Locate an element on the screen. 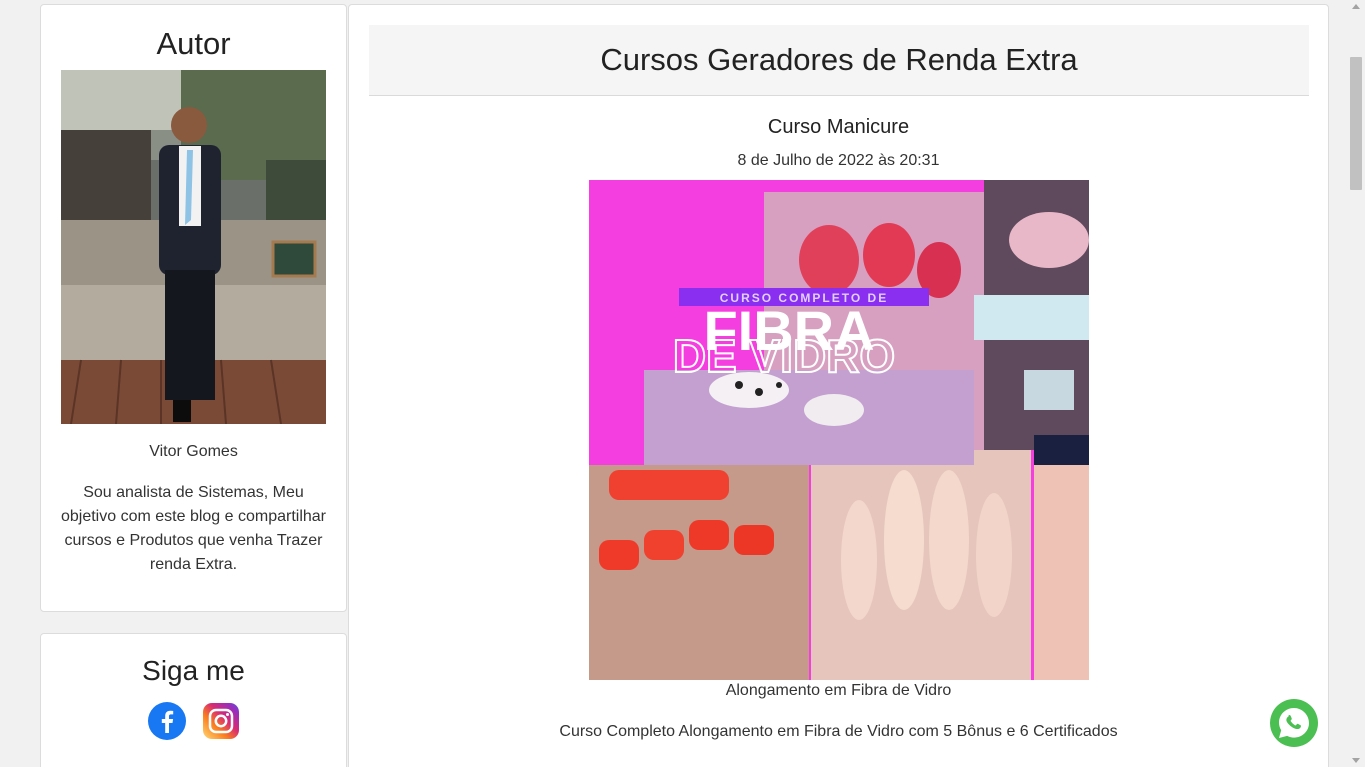 The height and width of the screenshot is (767, 1365). image-text-line2: DE VIDRO is located at coordinates (783, 356).